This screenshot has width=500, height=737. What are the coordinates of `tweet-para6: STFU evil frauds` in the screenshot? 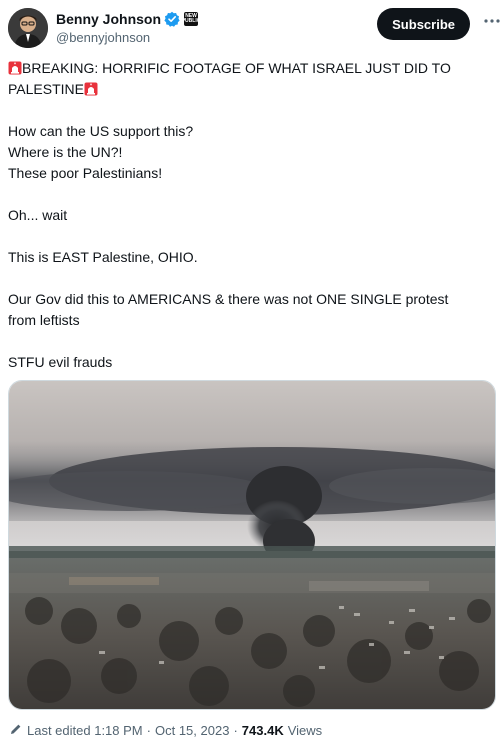 It's located at (60, 362).